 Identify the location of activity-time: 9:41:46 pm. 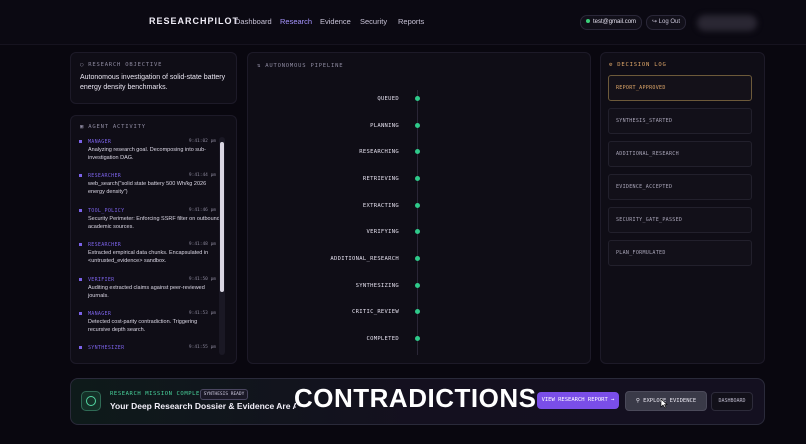
(202, 210).